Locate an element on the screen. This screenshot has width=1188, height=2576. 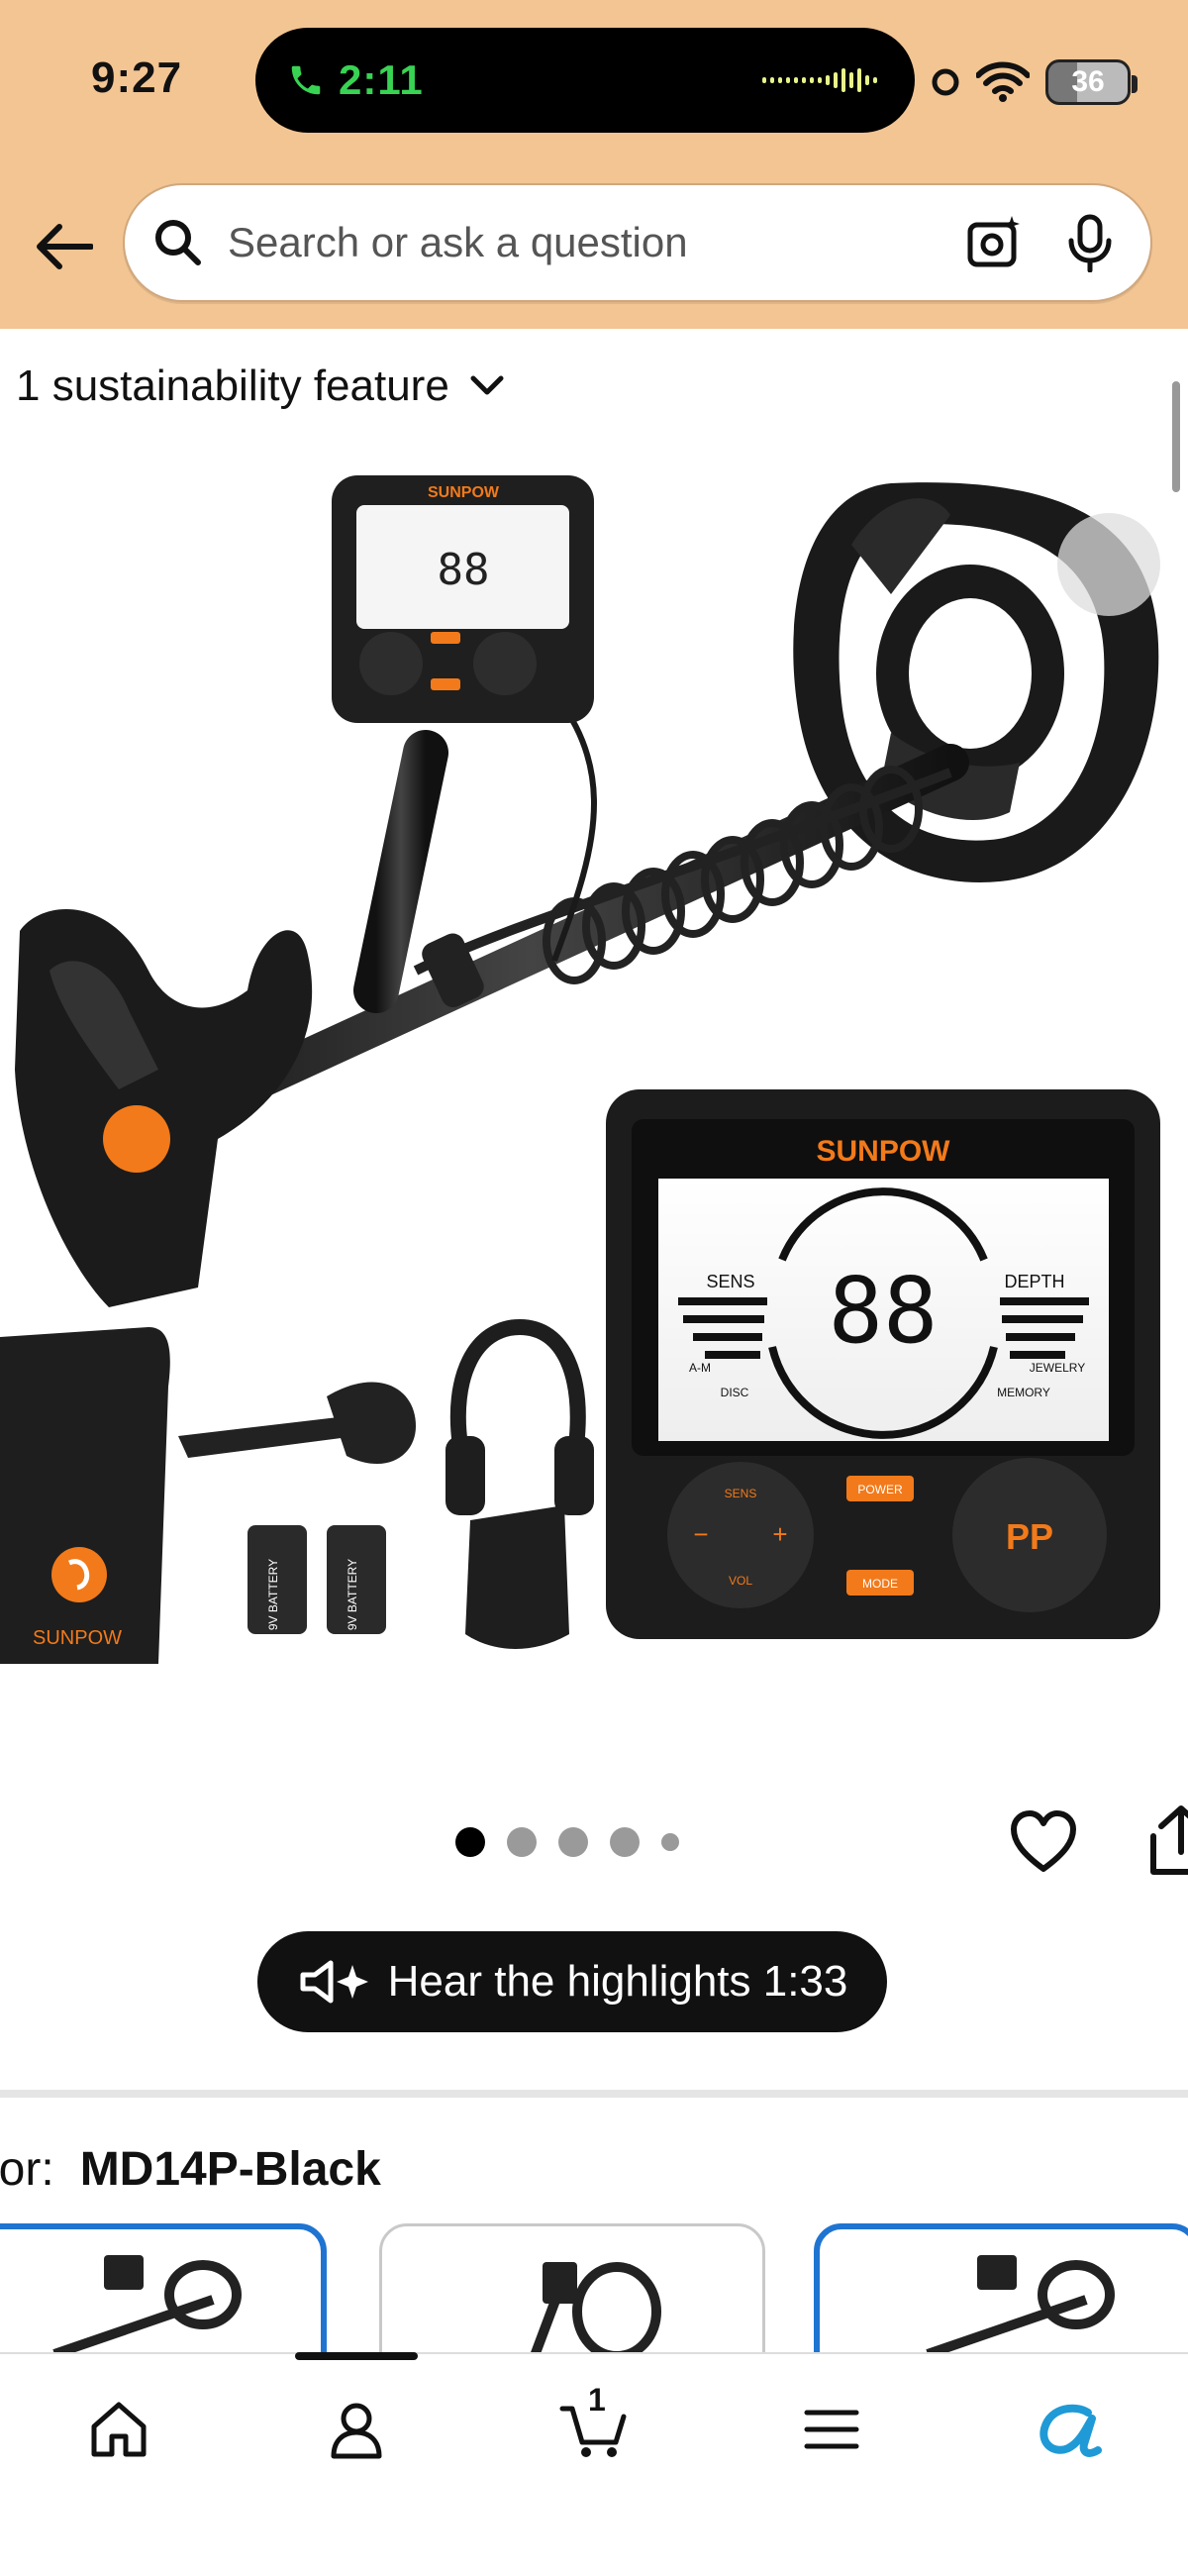
nav-assistant is located at coordinates (1070, 2429).